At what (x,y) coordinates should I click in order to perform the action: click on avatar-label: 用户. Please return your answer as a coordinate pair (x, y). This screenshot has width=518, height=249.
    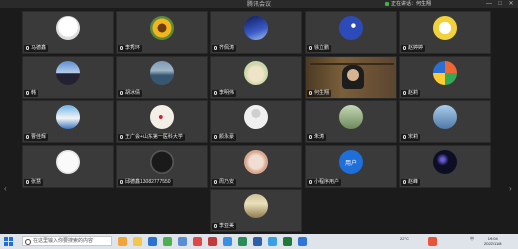
    Looking at the image, I should click on (350, 163).